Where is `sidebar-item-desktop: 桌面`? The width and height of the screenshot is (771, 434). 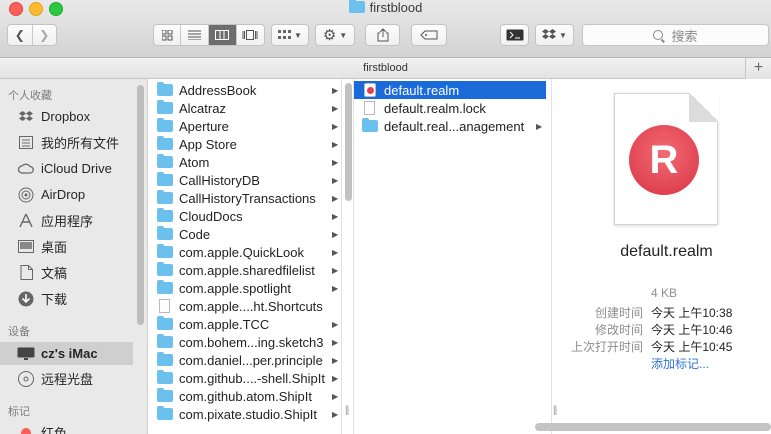 sidebar-item-desktop: 桌面 is located at coordinates (68, 246).